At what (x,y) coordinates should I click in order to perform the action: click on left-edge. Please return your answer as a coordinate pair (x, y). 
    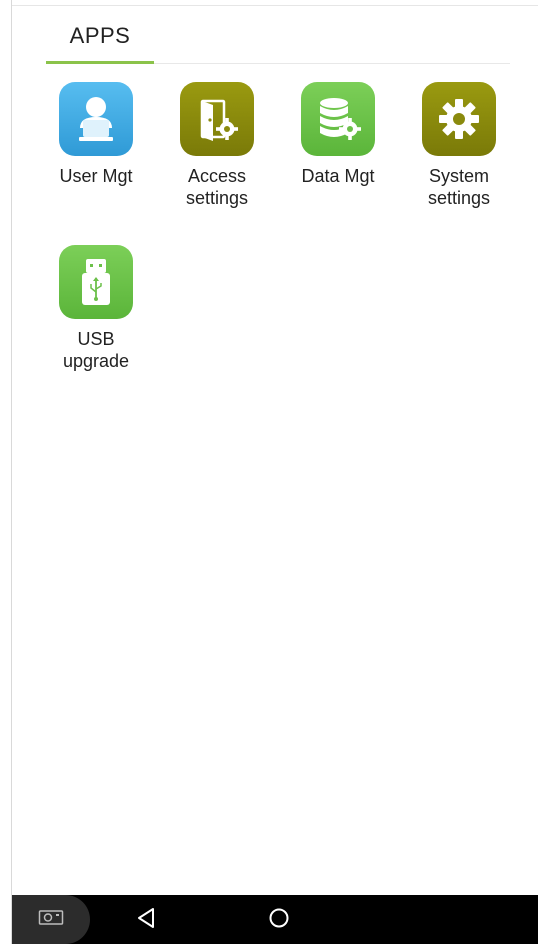
    Looking at the image, I should click on (6, 472).